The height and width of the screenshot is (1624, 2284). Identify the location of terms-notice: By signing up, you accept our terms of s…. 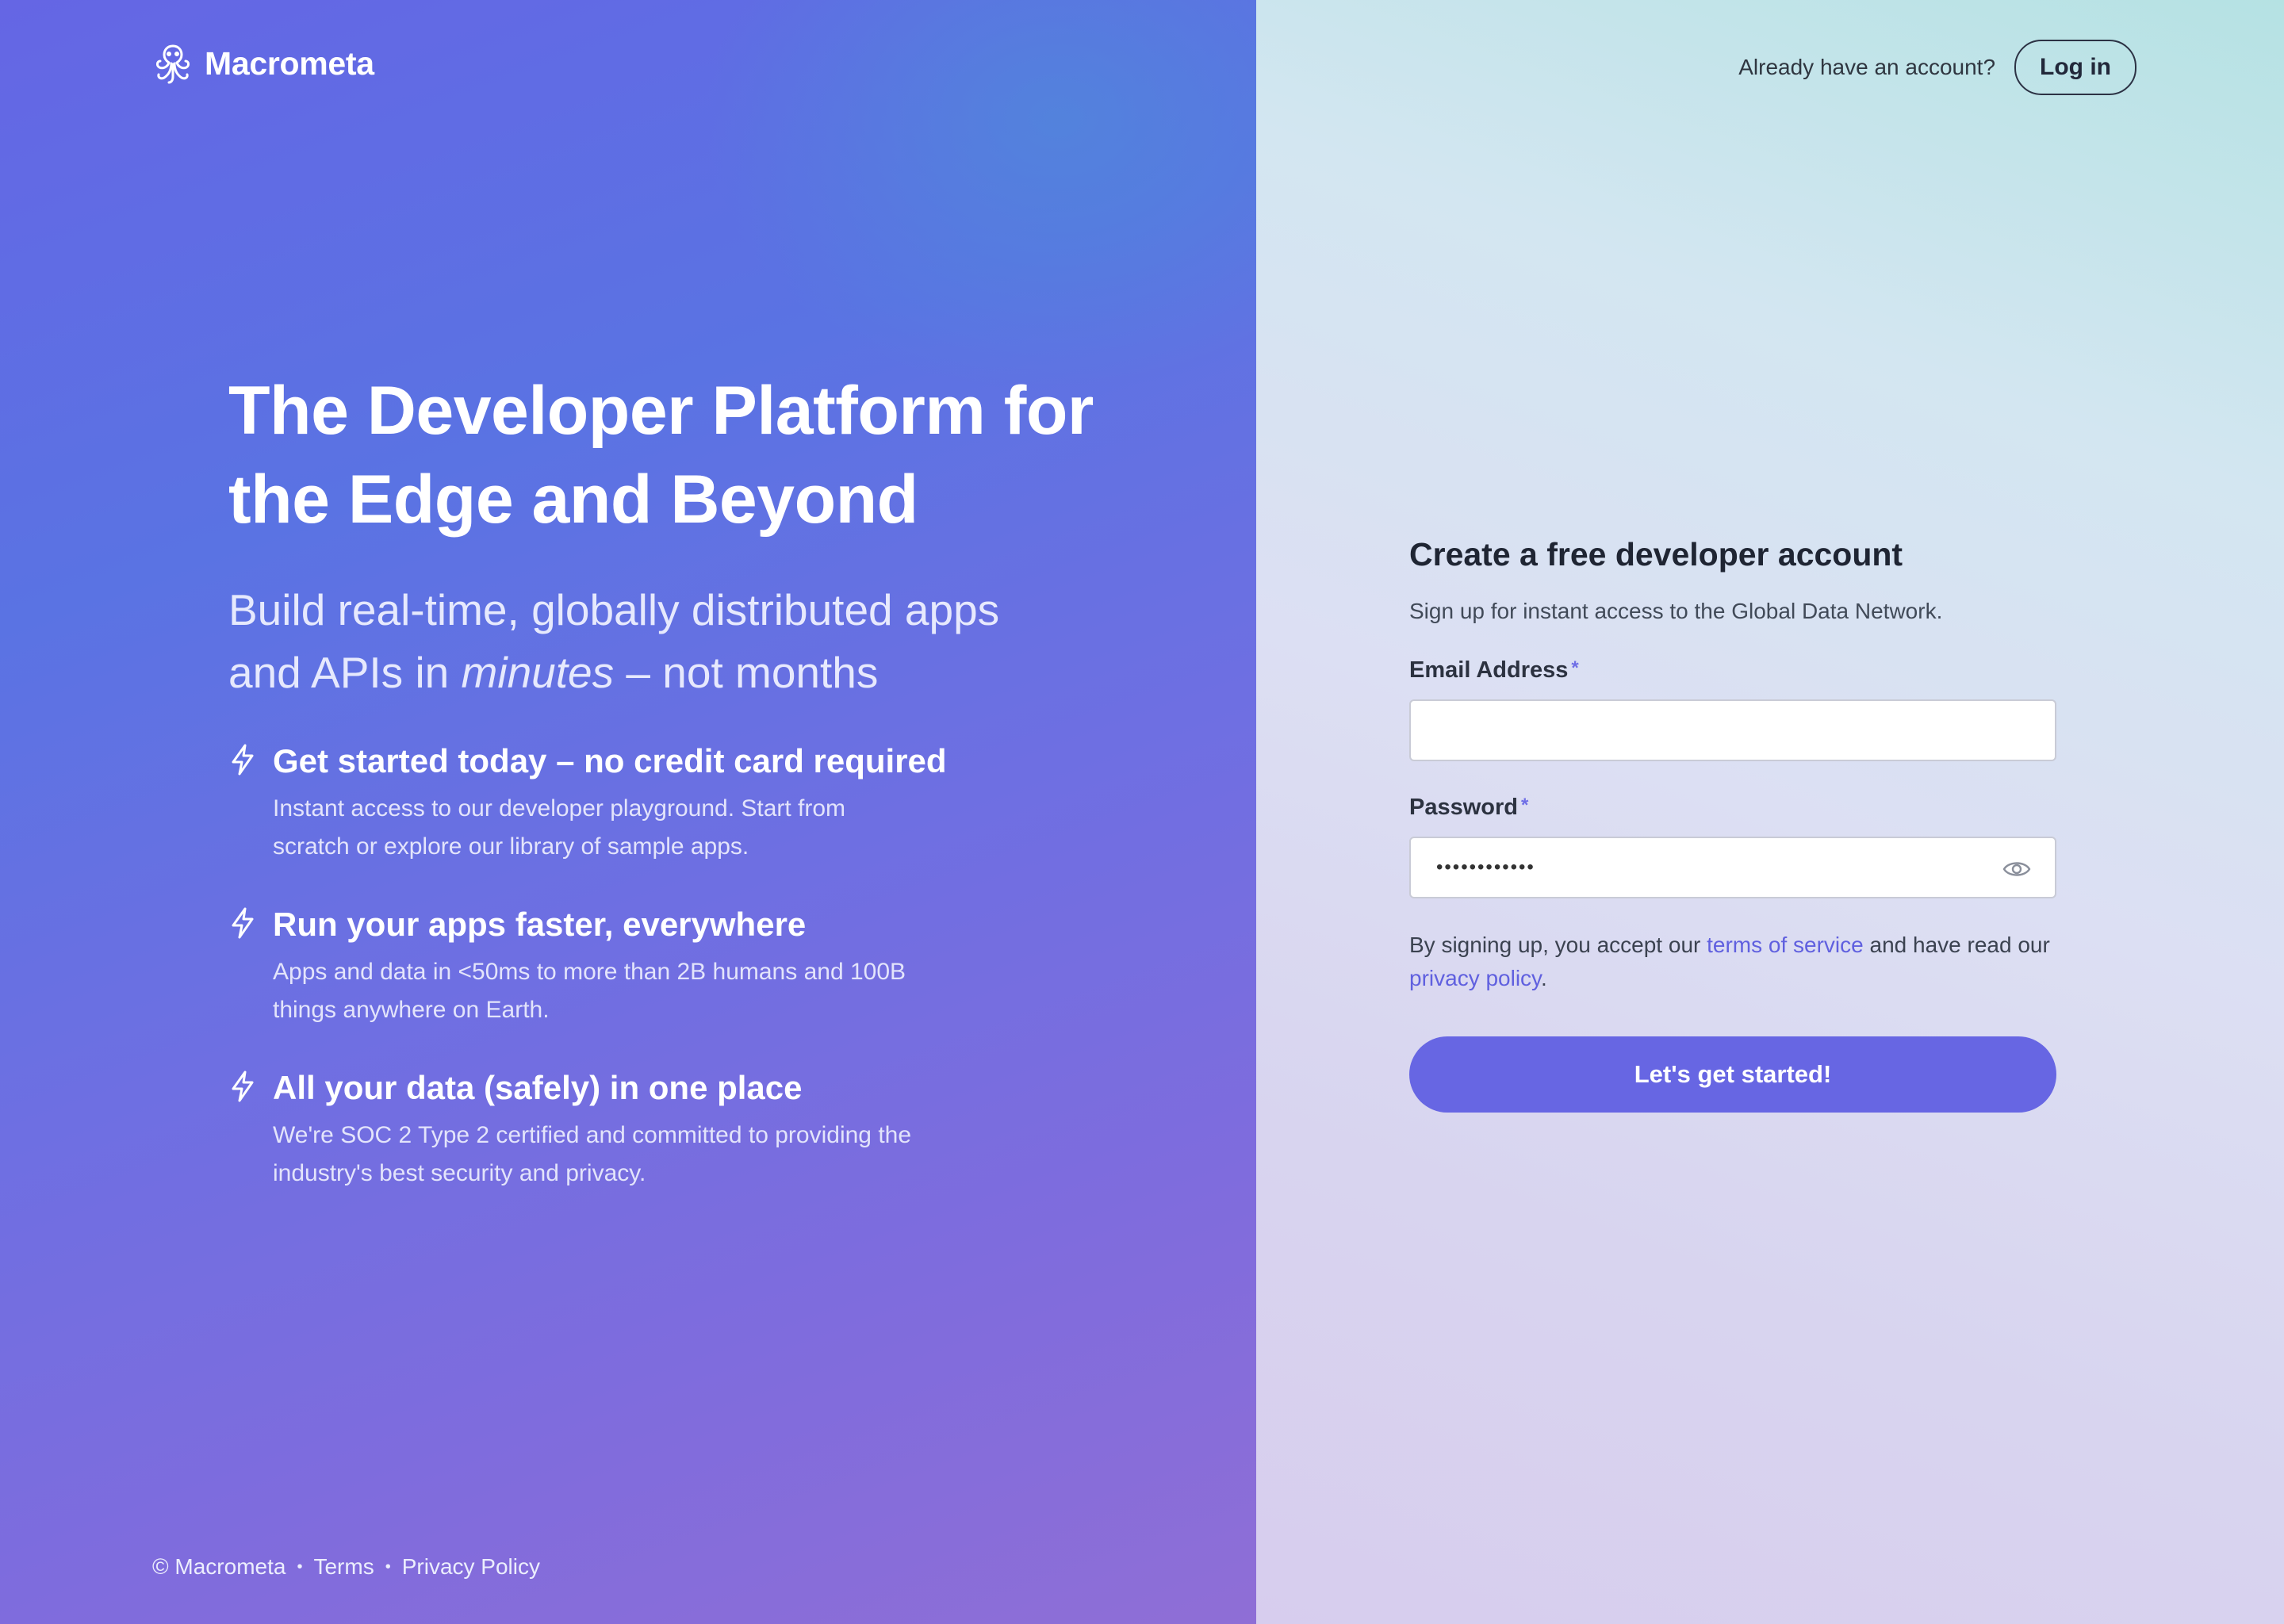
(1732, 962).